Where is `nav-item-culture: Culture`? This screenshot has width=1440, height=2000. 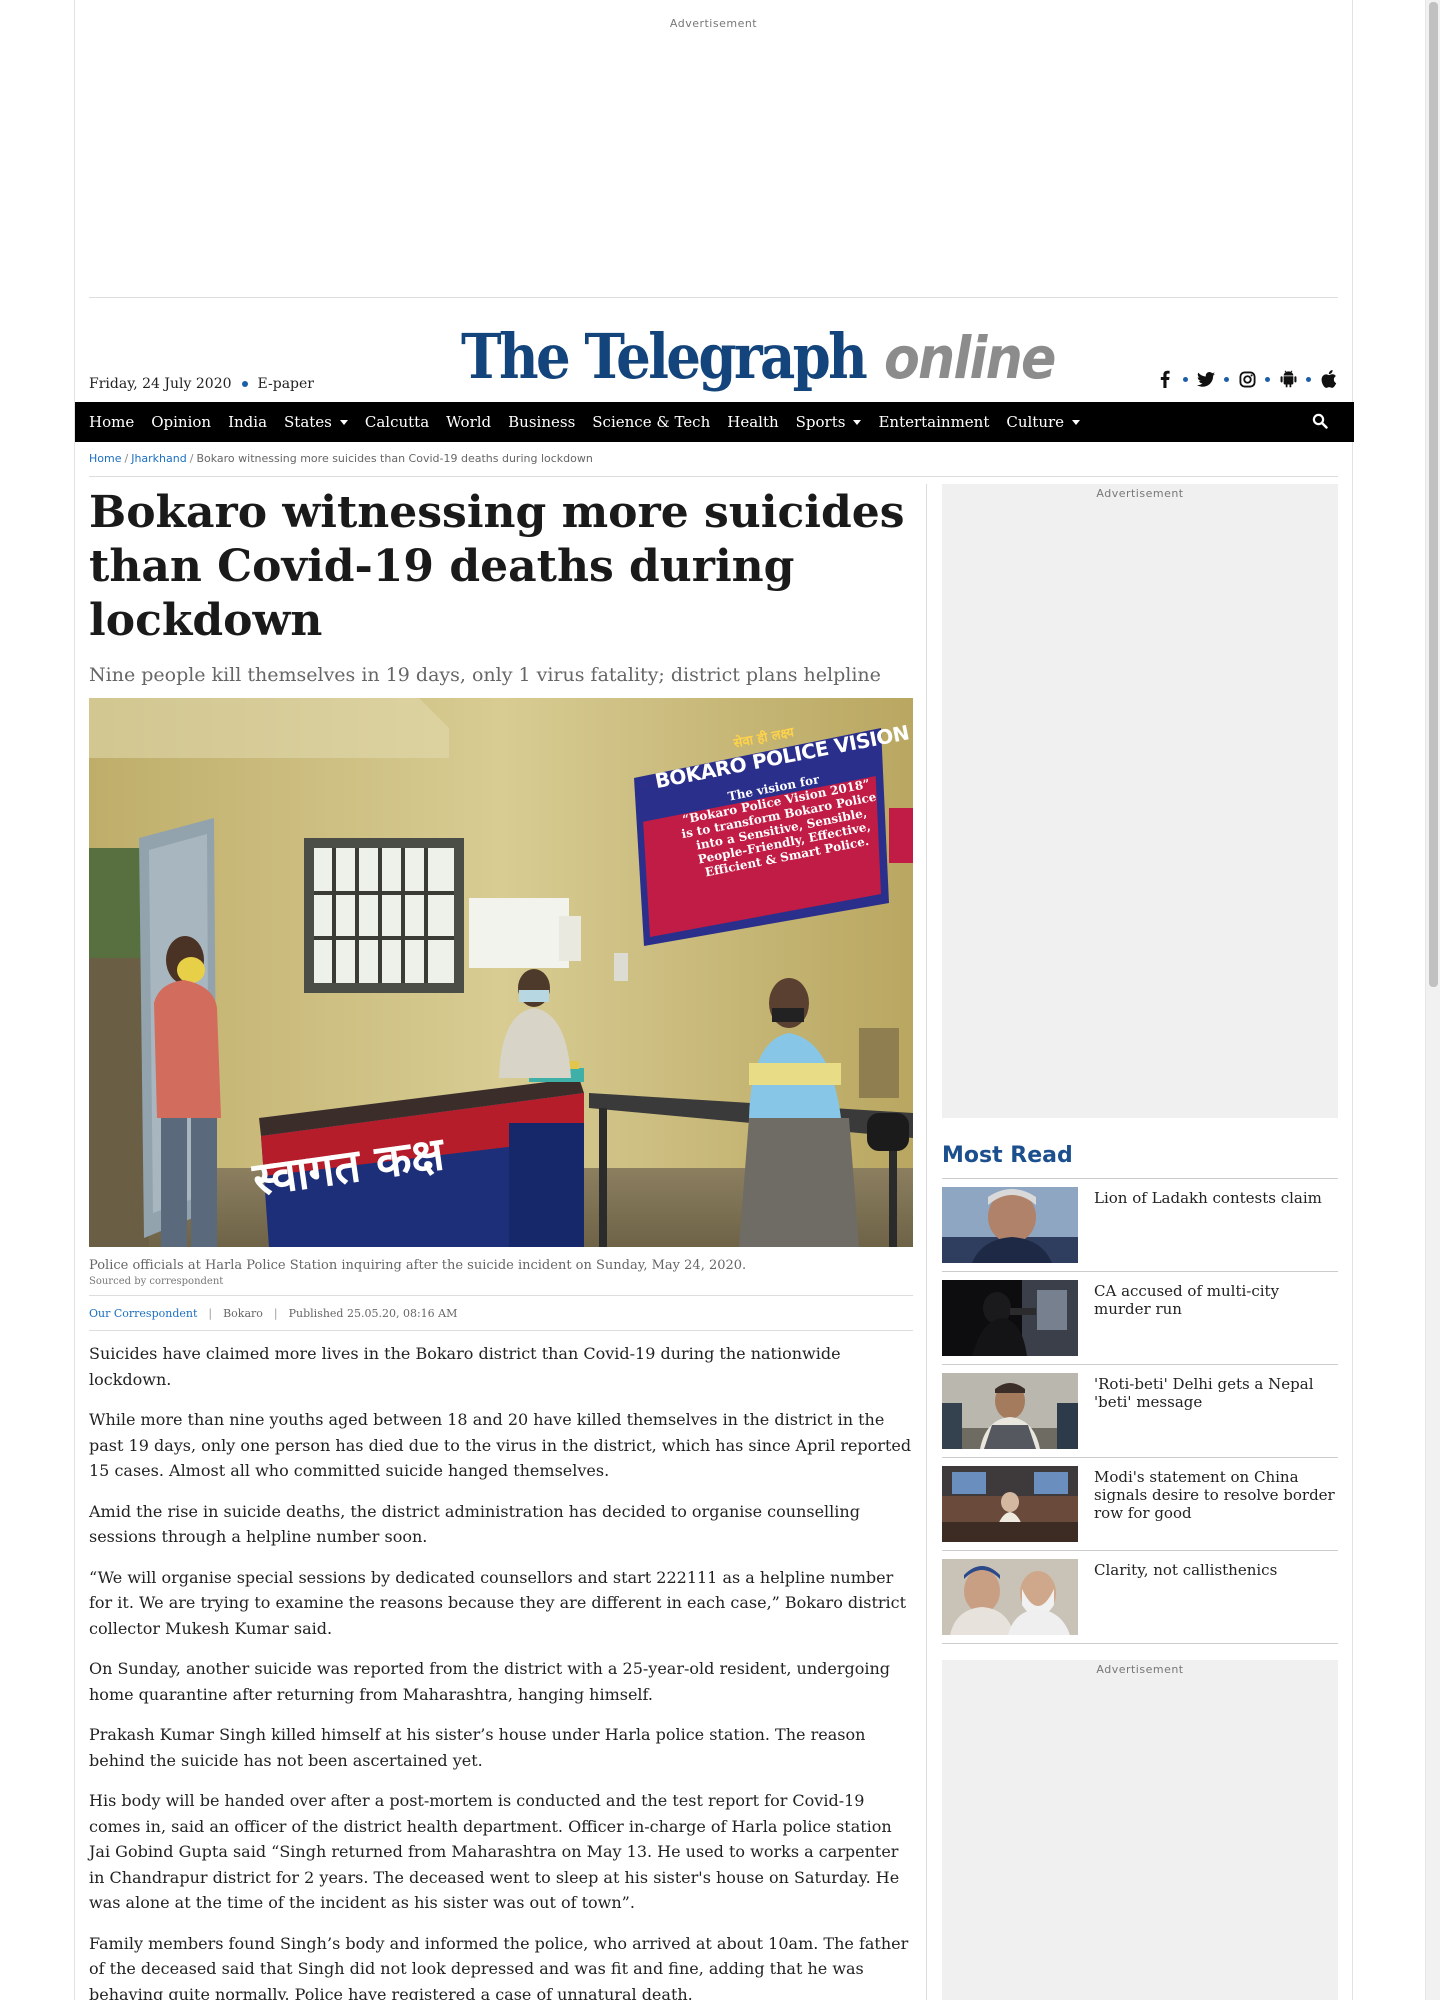
nav-item-culture: Culture is located at coordinates (1043, 422).